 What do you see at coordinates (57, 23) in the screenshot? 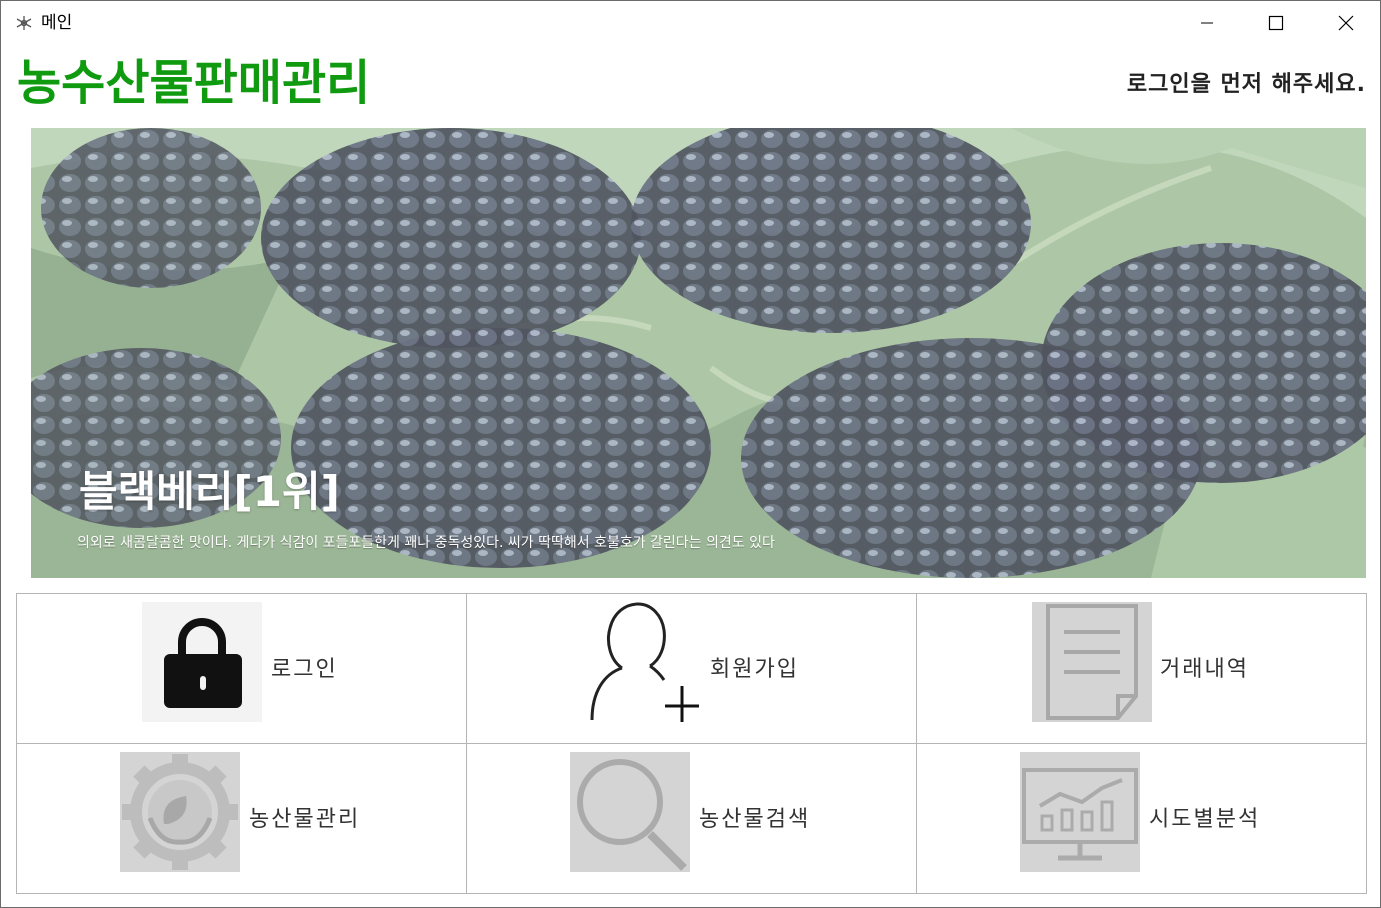
I see `window-title: 메인` at bounding box center [57, 23].